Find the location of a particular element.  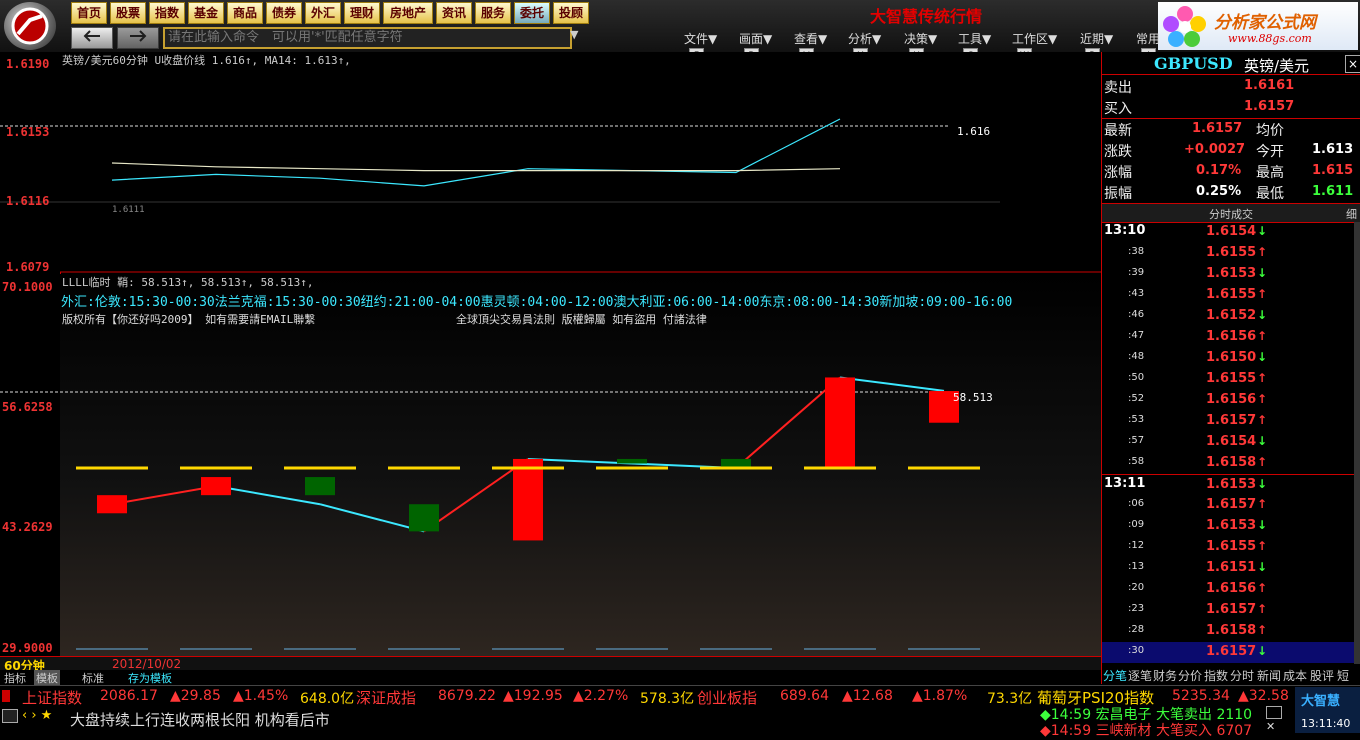

right-tab-7: 成本 is located at coordinates (1295, 676).